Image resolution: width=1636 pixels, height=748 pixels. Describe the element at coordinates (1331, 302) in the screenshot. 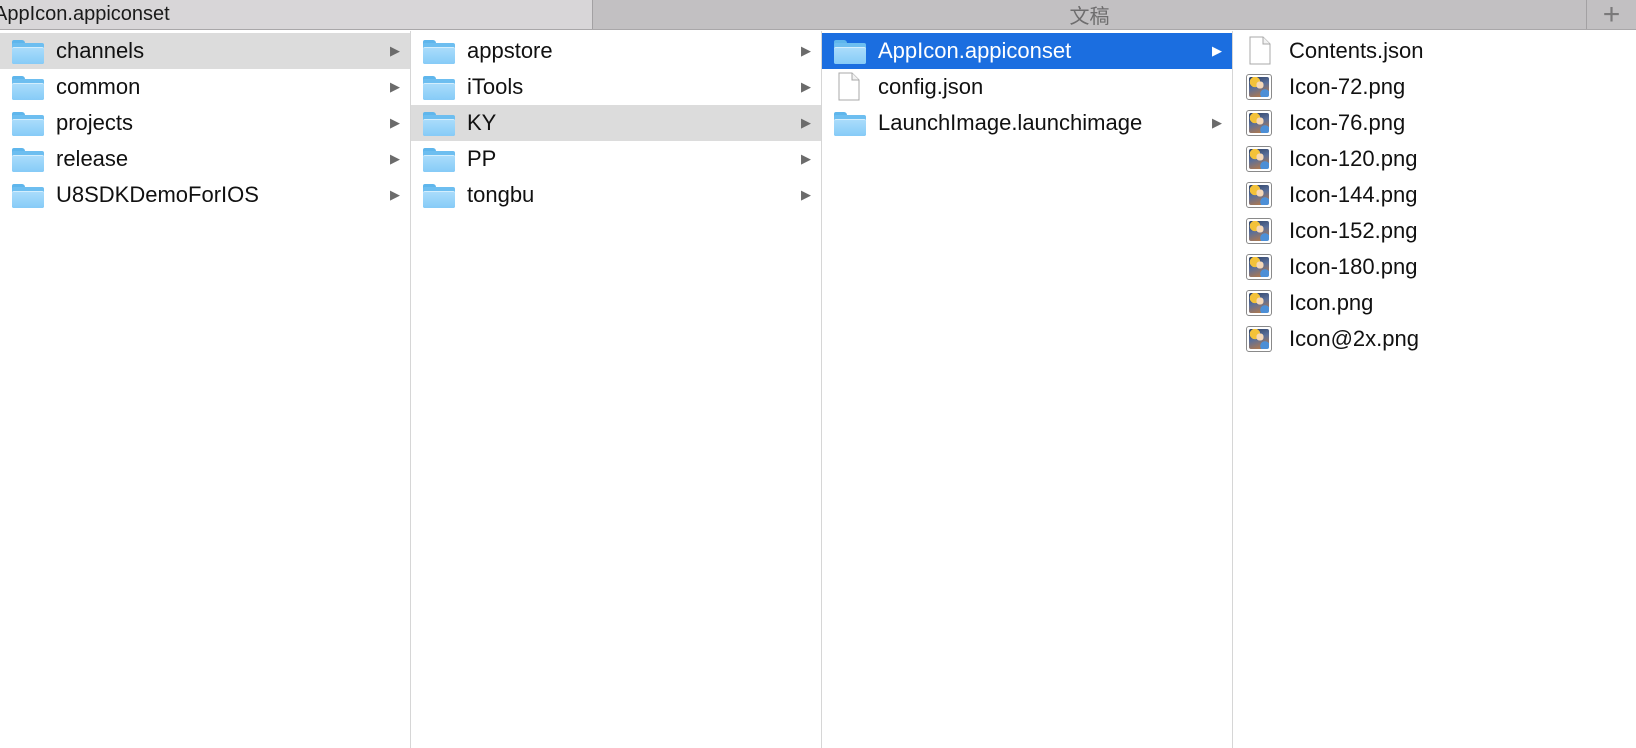

I see `item-label: Icon.png` at that location.